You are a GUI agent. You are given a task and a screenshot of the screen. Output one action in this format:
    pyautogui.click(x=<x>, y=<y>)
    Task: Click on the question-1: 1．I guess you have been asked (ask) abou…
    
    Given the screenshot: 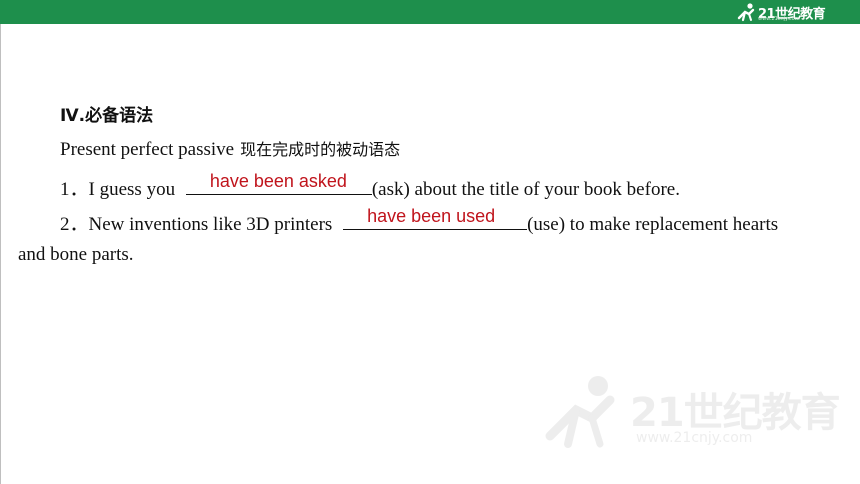 What is the action you would take?
    pyautogui.click(x=370, y=186)
    